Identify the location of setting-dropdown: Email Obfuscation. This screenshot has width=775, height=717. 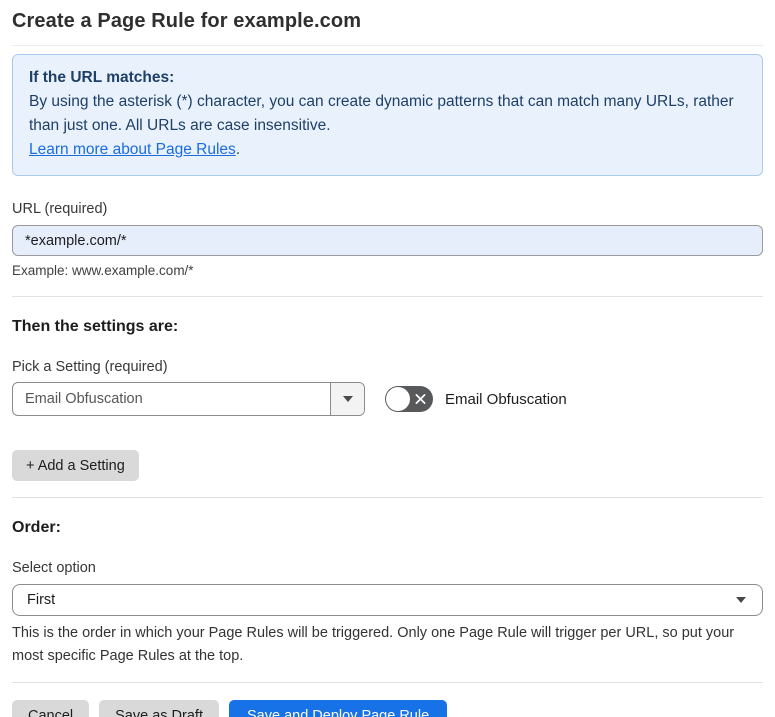
(188, 399).